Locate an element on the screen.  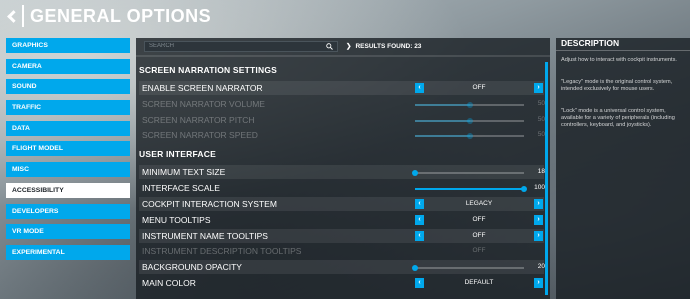
sidebar-item-experimental: EXPERIMENTAL is located at coordinates (68, 252).